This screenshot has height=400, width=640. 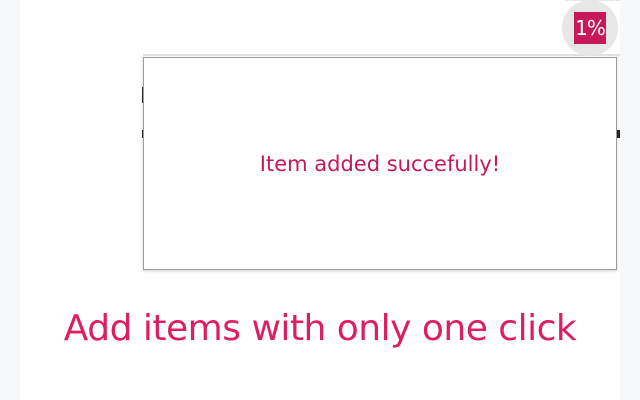 I want to click on success-message: Item added succefully!, so click(x=380, y=164).